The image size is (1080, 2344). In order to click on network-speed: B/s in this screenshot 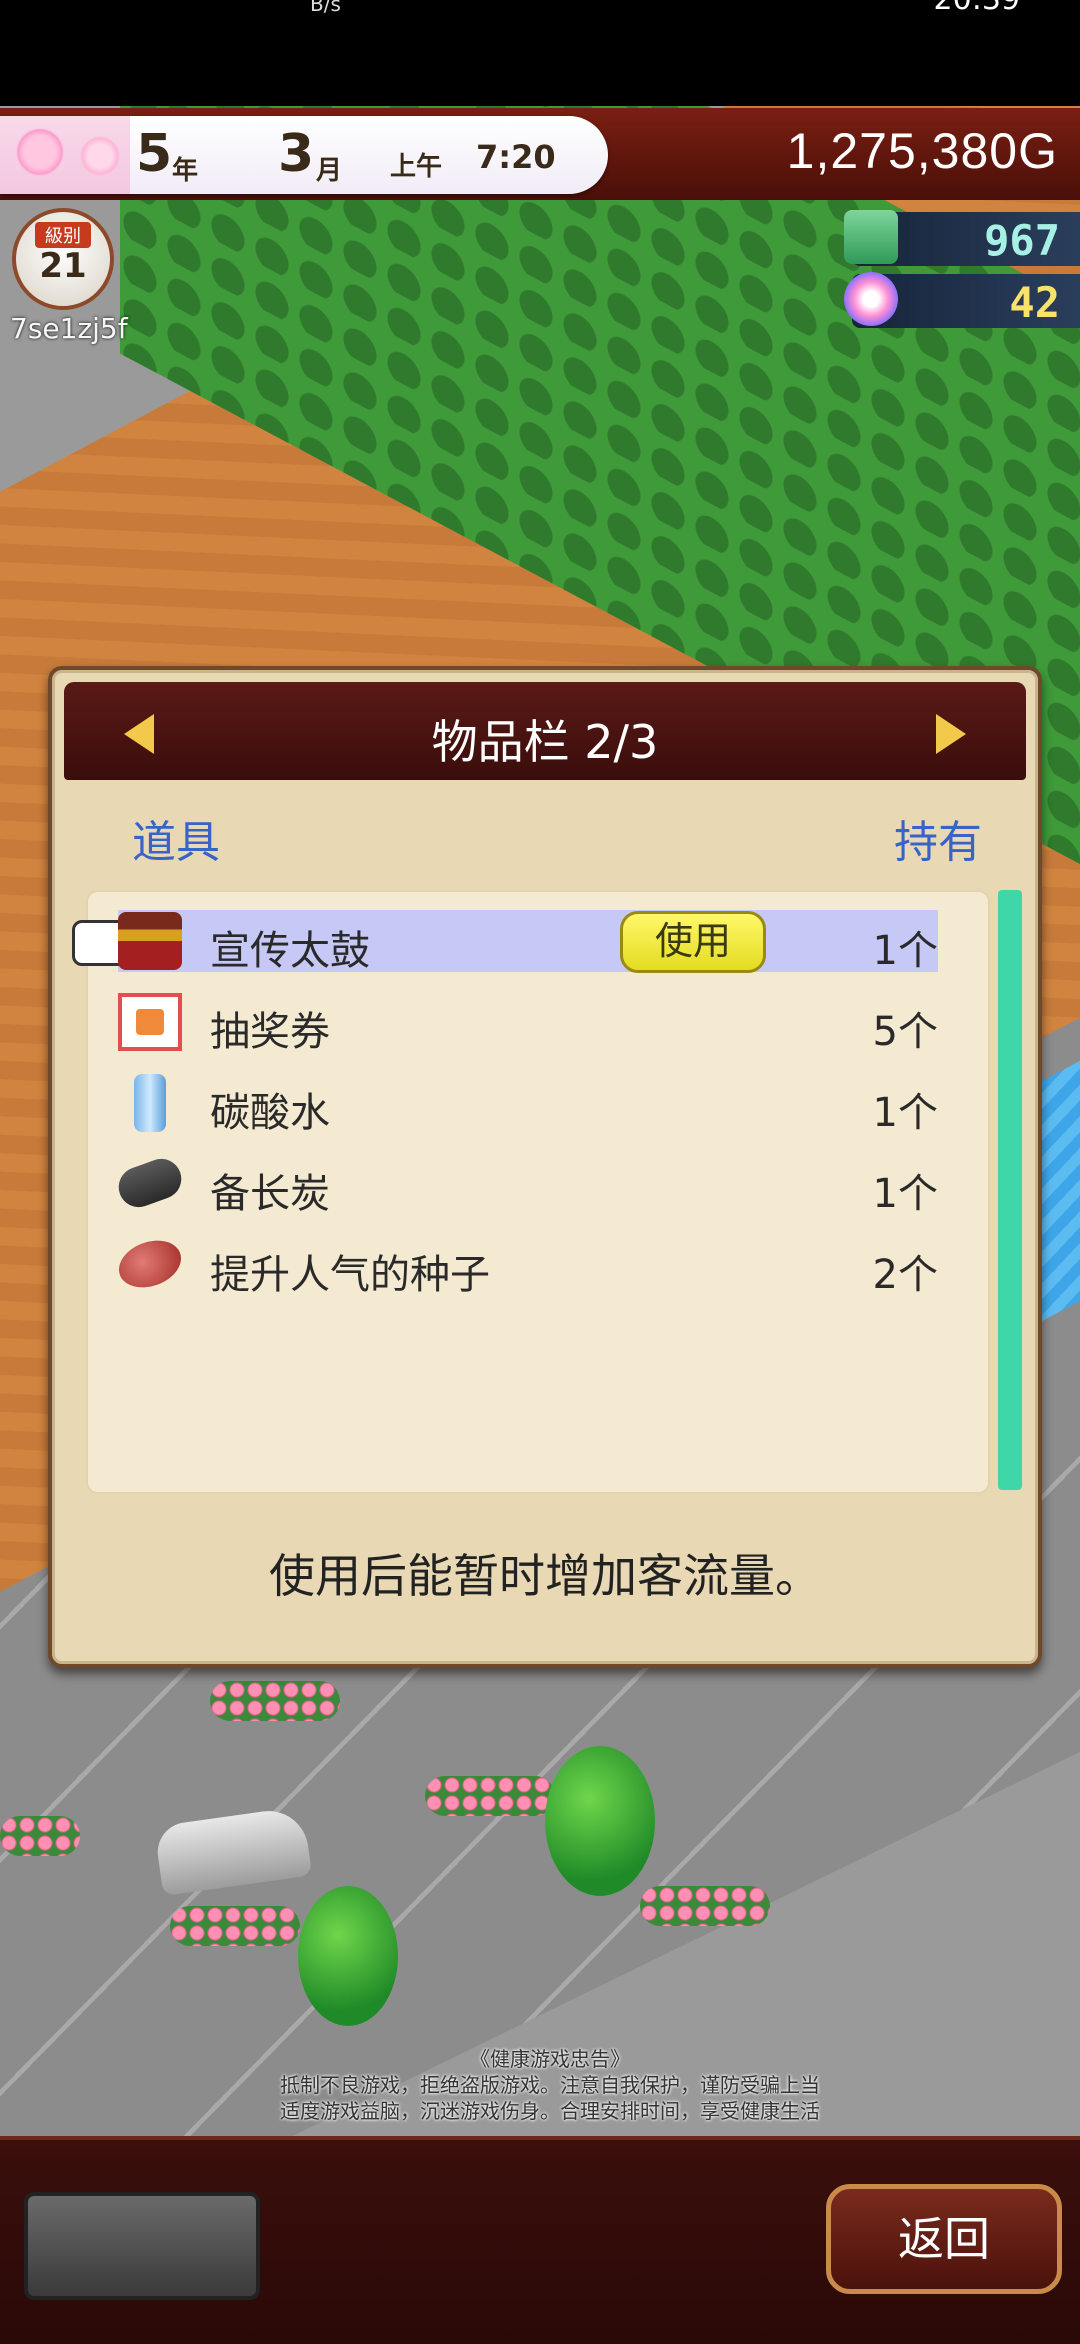, I will do `click(325, 8)`.